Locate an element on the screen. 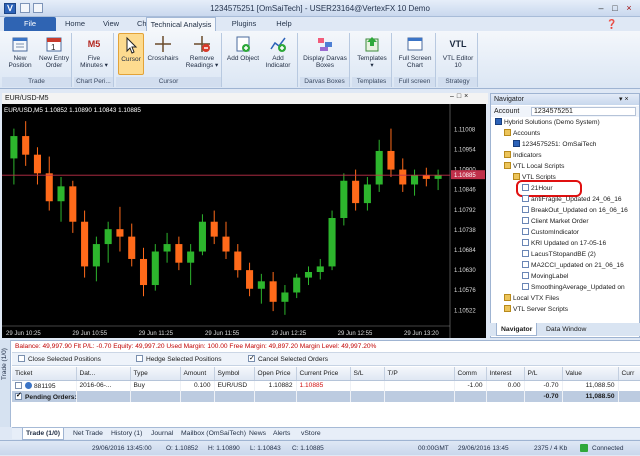 The height and width of the screenshot is (456, 640). chart-window-title: EUR/USD-M5 is located at coordinates (245, 98).